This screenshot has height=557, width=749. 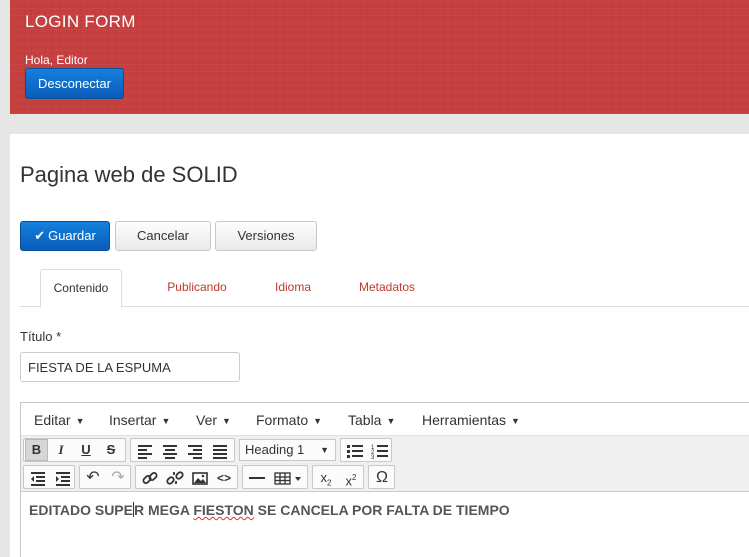 I want to click on link-icon, so click(x=149, y=478).